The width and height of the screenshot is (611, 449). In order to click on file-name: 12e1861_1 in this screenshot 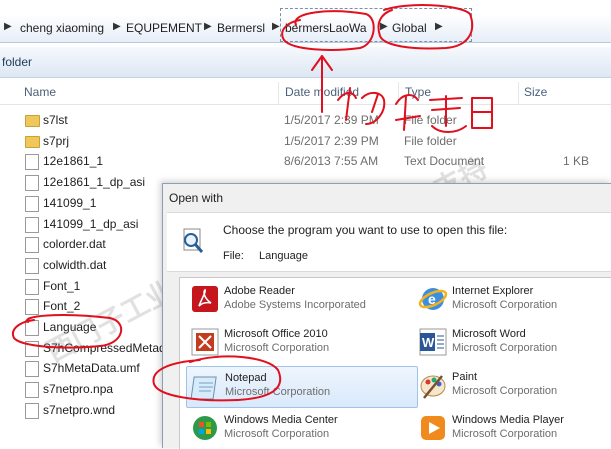, I will do `click(73, 161)`.